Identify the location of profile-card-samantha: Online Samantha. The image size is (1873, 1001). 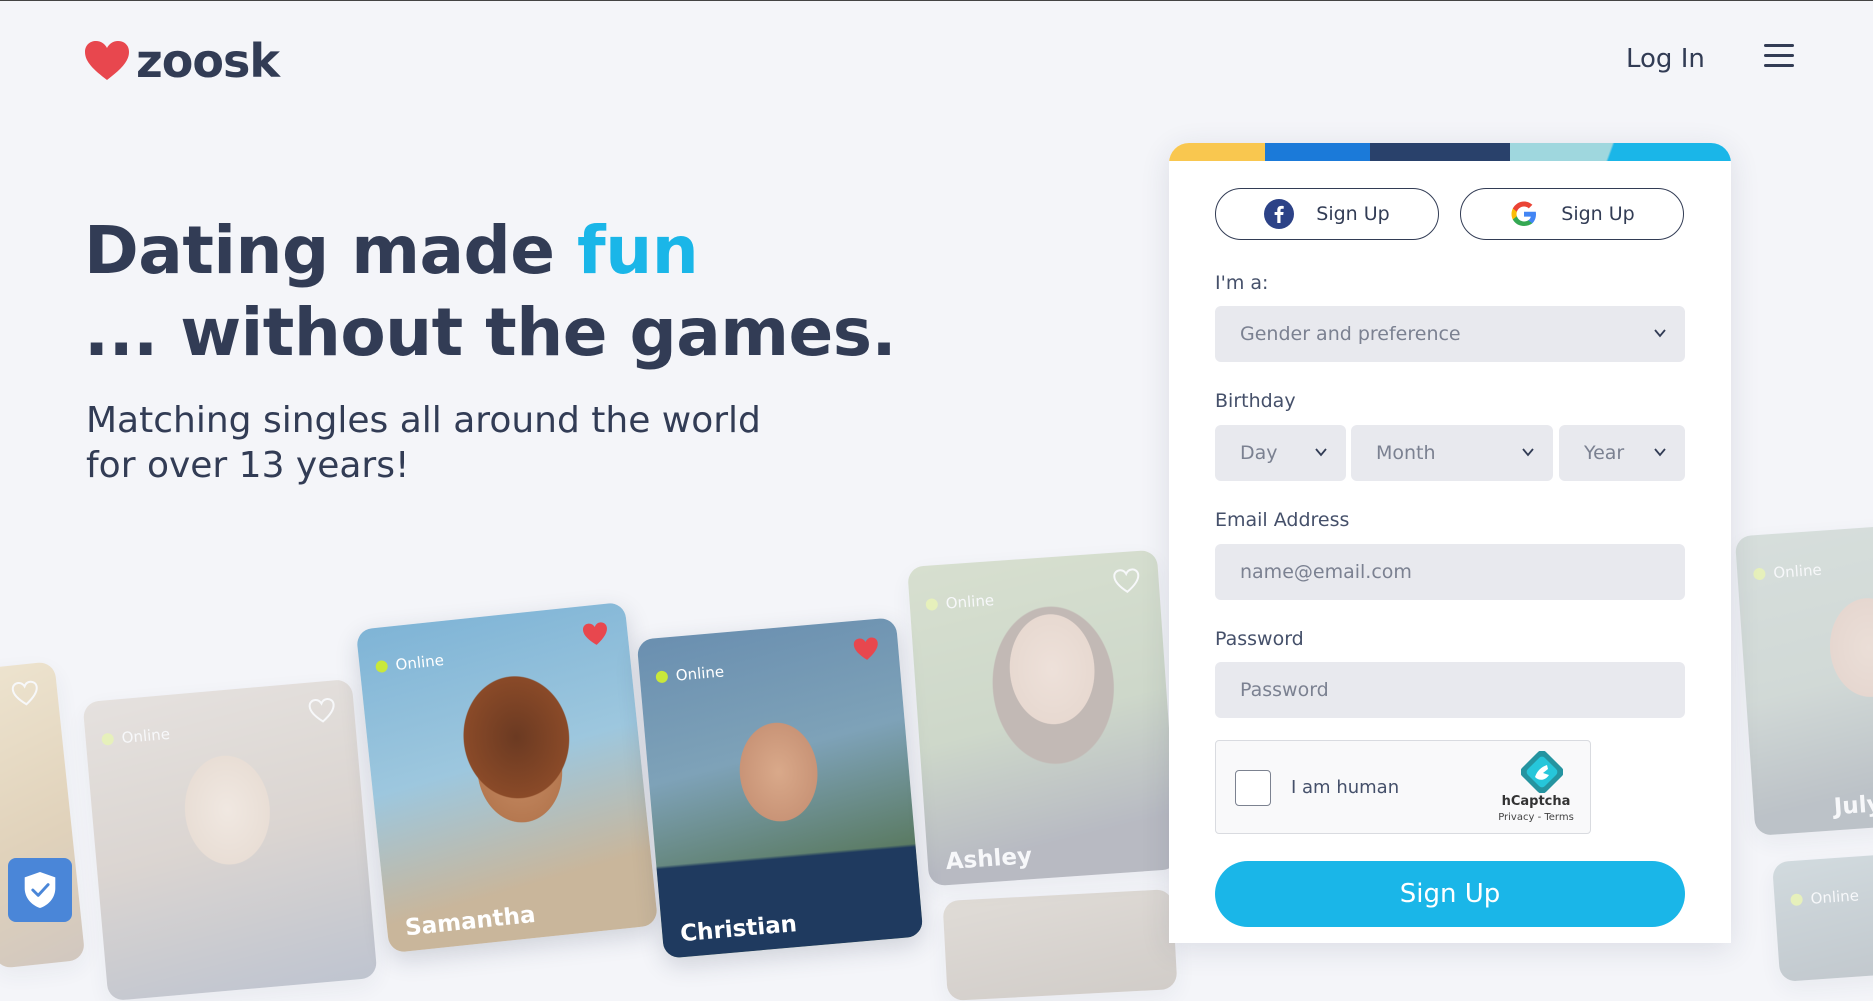
(507, 777).